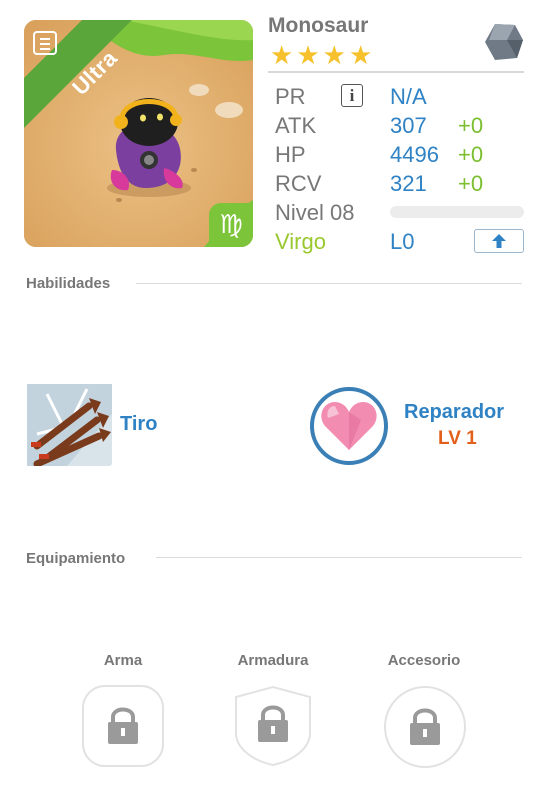 The width and height of the screenshot is (548, 800). I want to click on skill-reparador-level: LV 1, so click(457, 438).